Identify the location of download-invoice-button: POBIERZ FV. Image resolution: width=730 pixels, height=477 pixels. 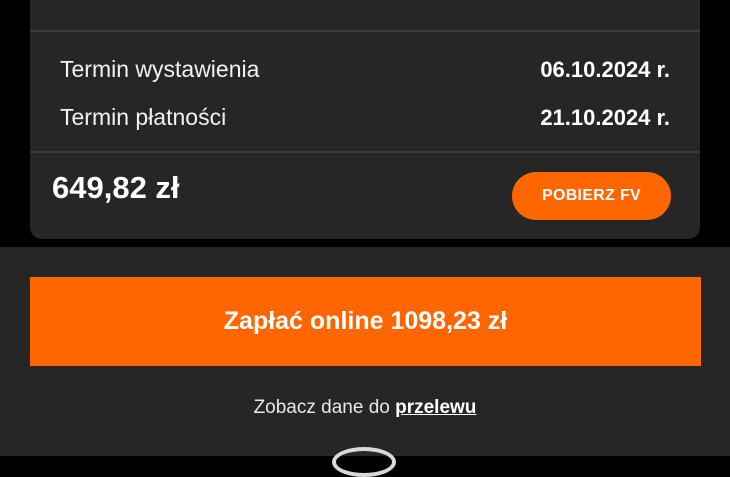
(591, 196).